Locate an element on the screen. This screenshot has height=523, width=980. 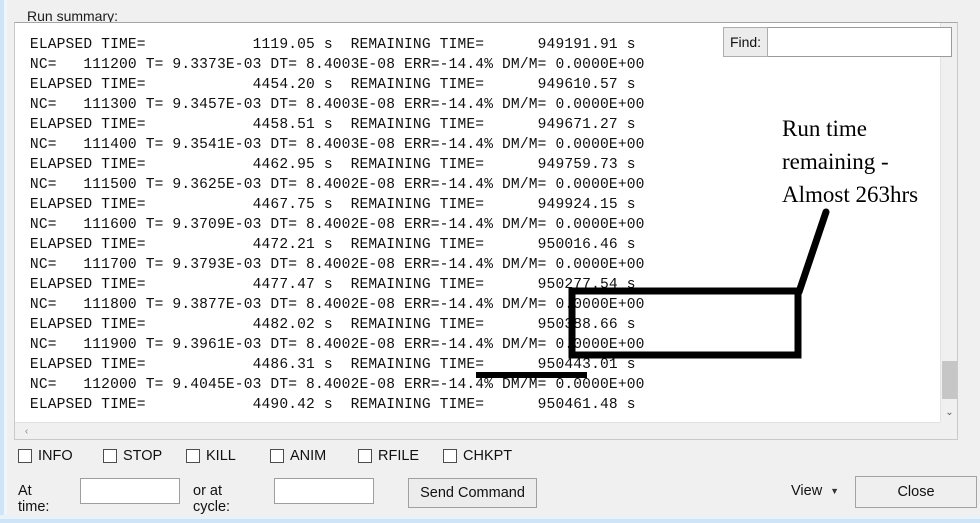
scroll-down-icon: ⌄ is located at coordinates (949, 412).